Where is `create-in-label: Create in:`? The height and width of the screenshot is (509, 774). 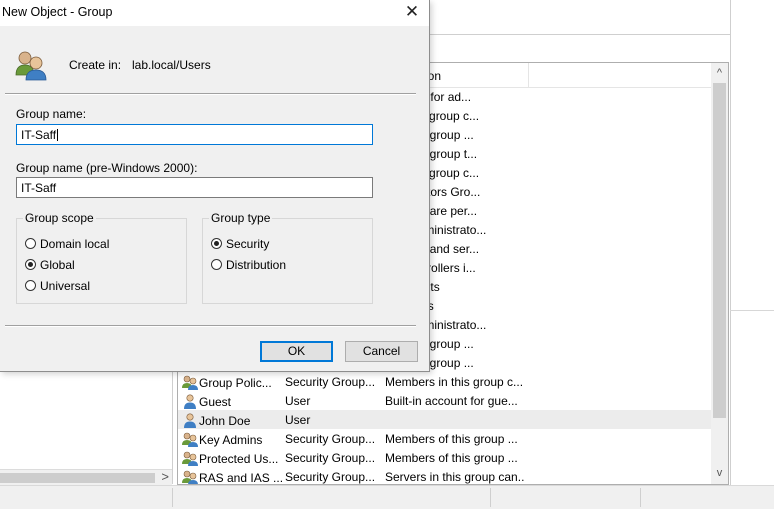
create-in-label: Create in: is located at coordinates (95, 65).